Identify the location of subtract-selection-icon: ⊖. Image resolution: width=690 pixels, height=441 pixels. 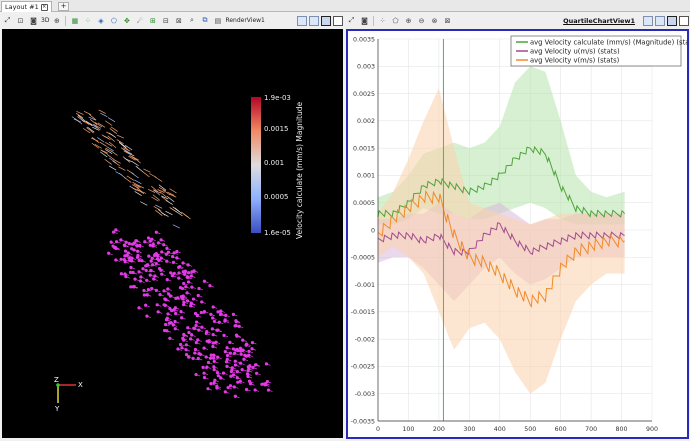
(421, 20).